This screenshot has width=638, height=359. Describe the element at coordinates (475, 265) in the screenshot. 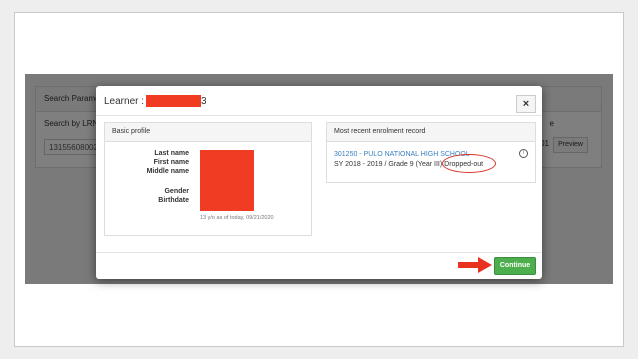

I see `red-arrow-icon` at that location.